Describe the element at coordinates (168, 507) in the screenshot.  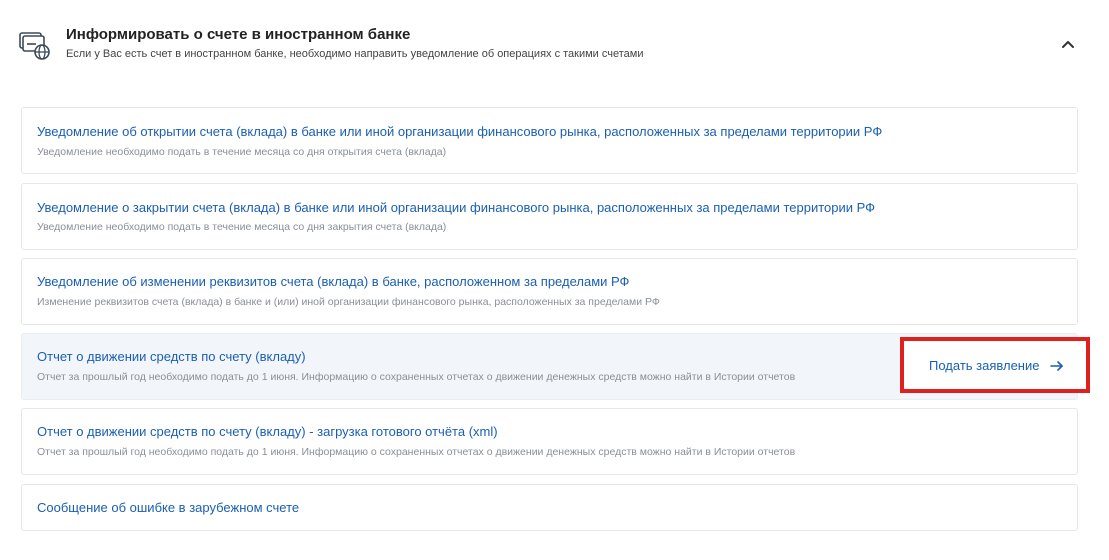
I see `service-item-title: Сообщение об ошибке в зарубежном счете` at that location.